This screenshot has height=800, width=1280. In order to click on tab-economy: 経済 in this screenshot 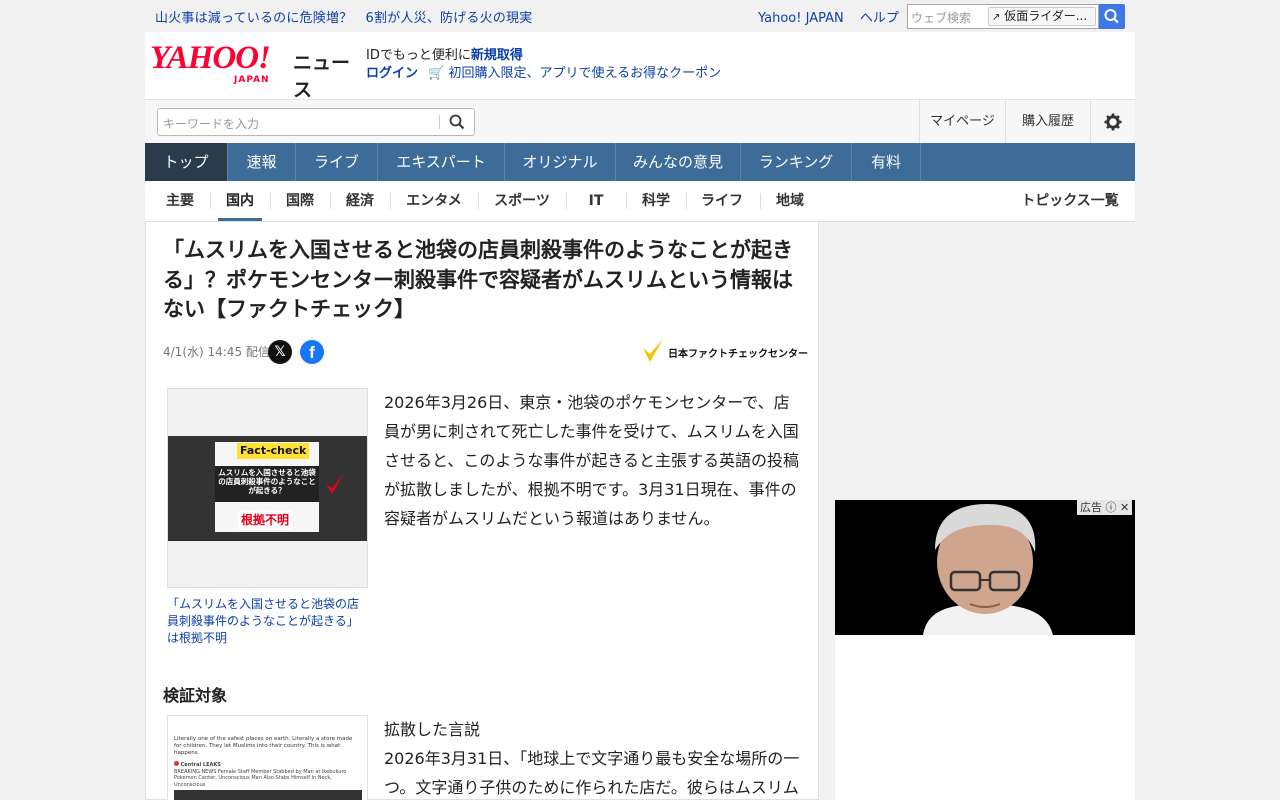, I will do `click(360, 201)`.